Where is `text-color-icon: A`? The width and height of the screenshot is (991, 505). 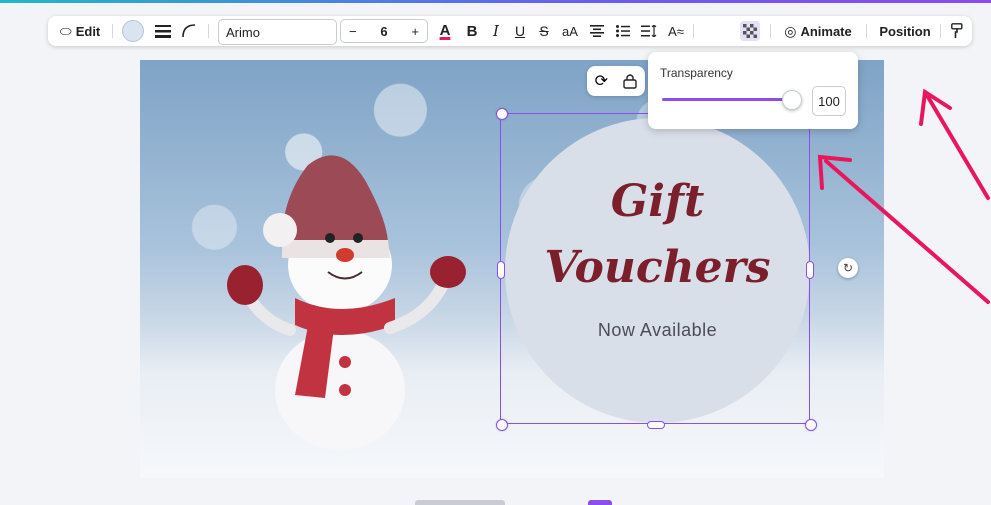
text-color-icon: A is located at coordinates (445, 30).